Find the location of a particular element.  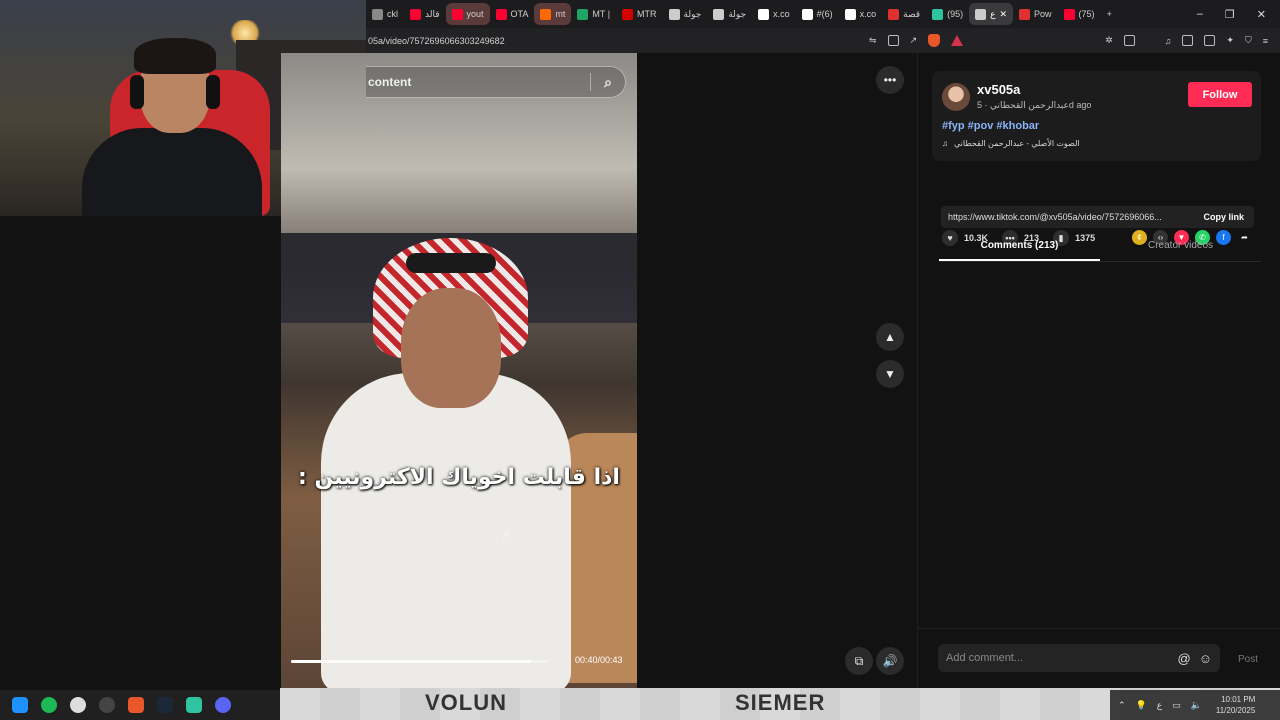

wallet-icon is located at coordinates (1129, 40).